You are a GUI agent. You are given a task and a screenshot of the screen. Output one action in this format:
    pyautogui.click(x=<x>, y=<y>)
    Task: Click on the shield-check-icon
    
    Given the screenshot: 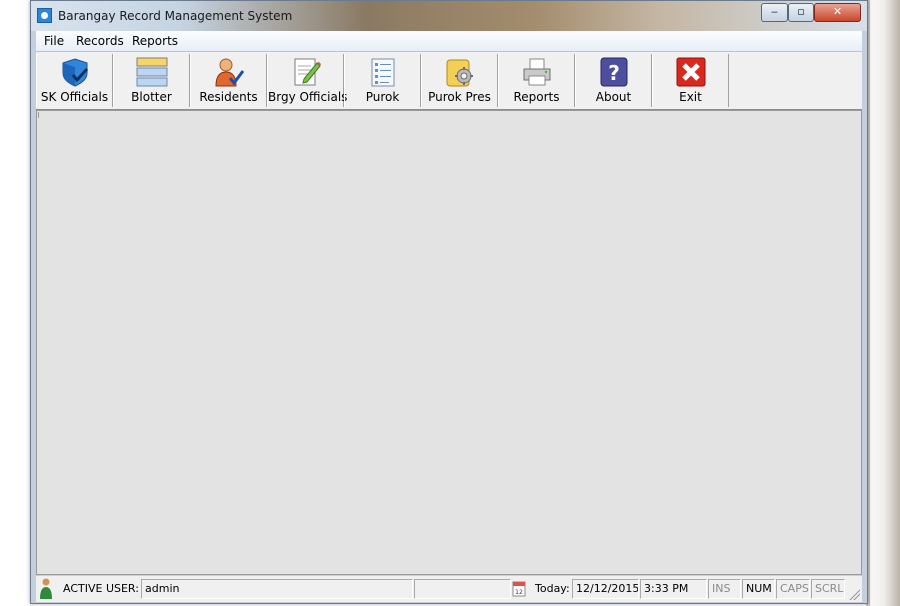 What is the action you would take?
    pyautogui.click(x=75, y=72)
    